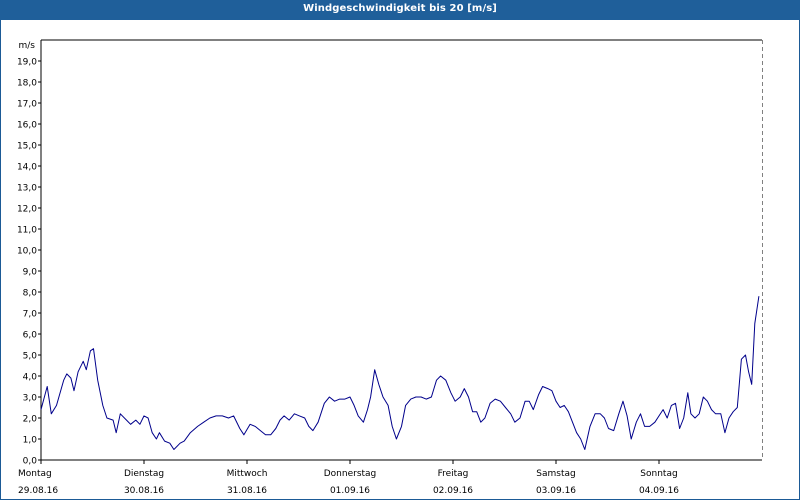  Describe the element at coordinates (27, 210) in the screenshot. I see `y-tick-label: 12,0` at that location.